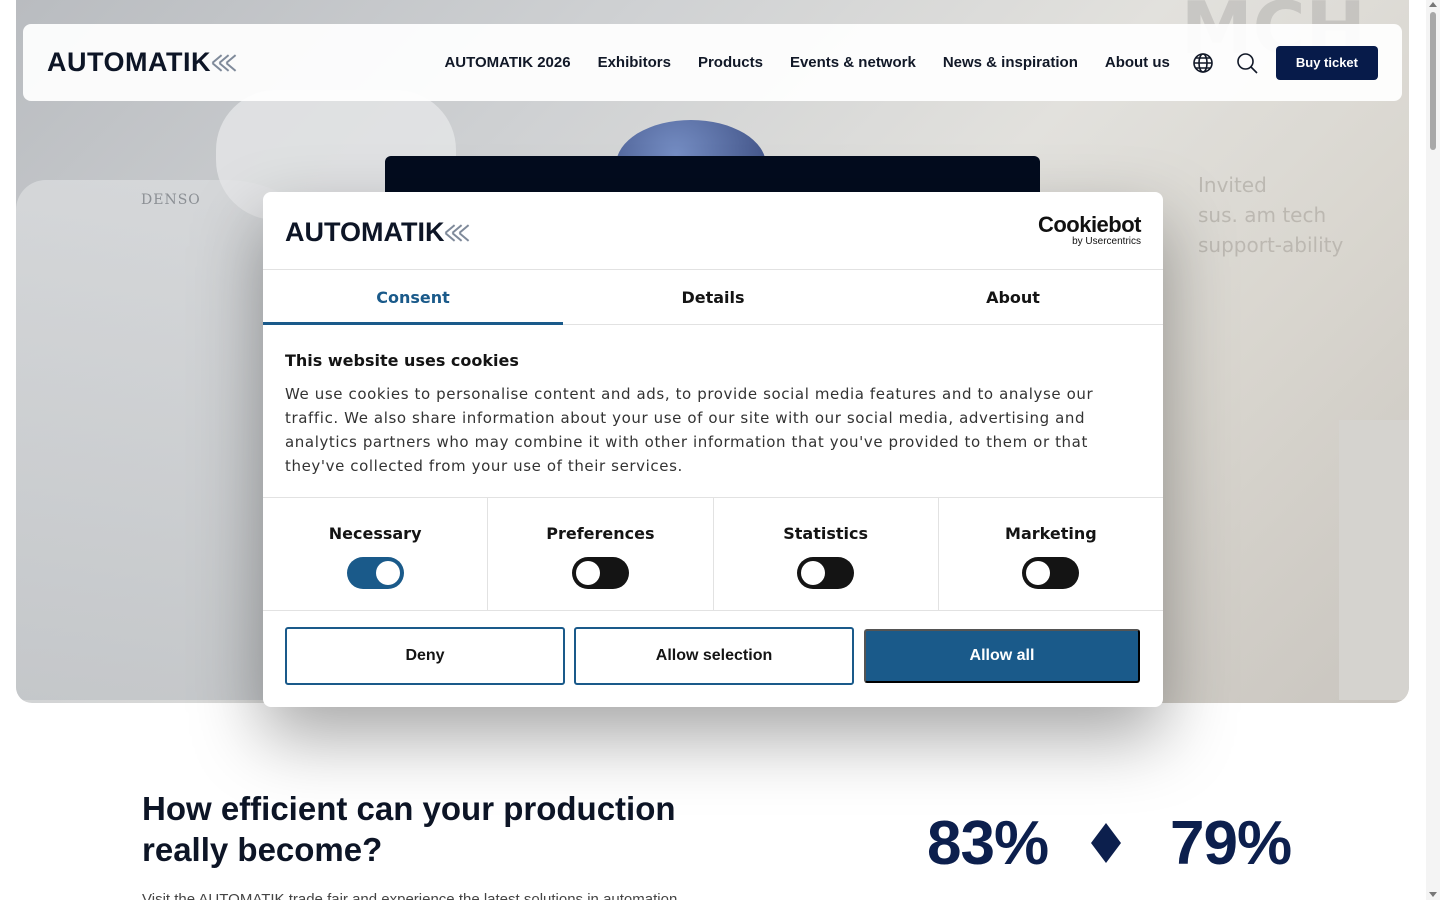 The image size is (1440, 900). Describe the element at coordinates (1433, 450) in the screenshot. I see `page-scrollbar` at that location.